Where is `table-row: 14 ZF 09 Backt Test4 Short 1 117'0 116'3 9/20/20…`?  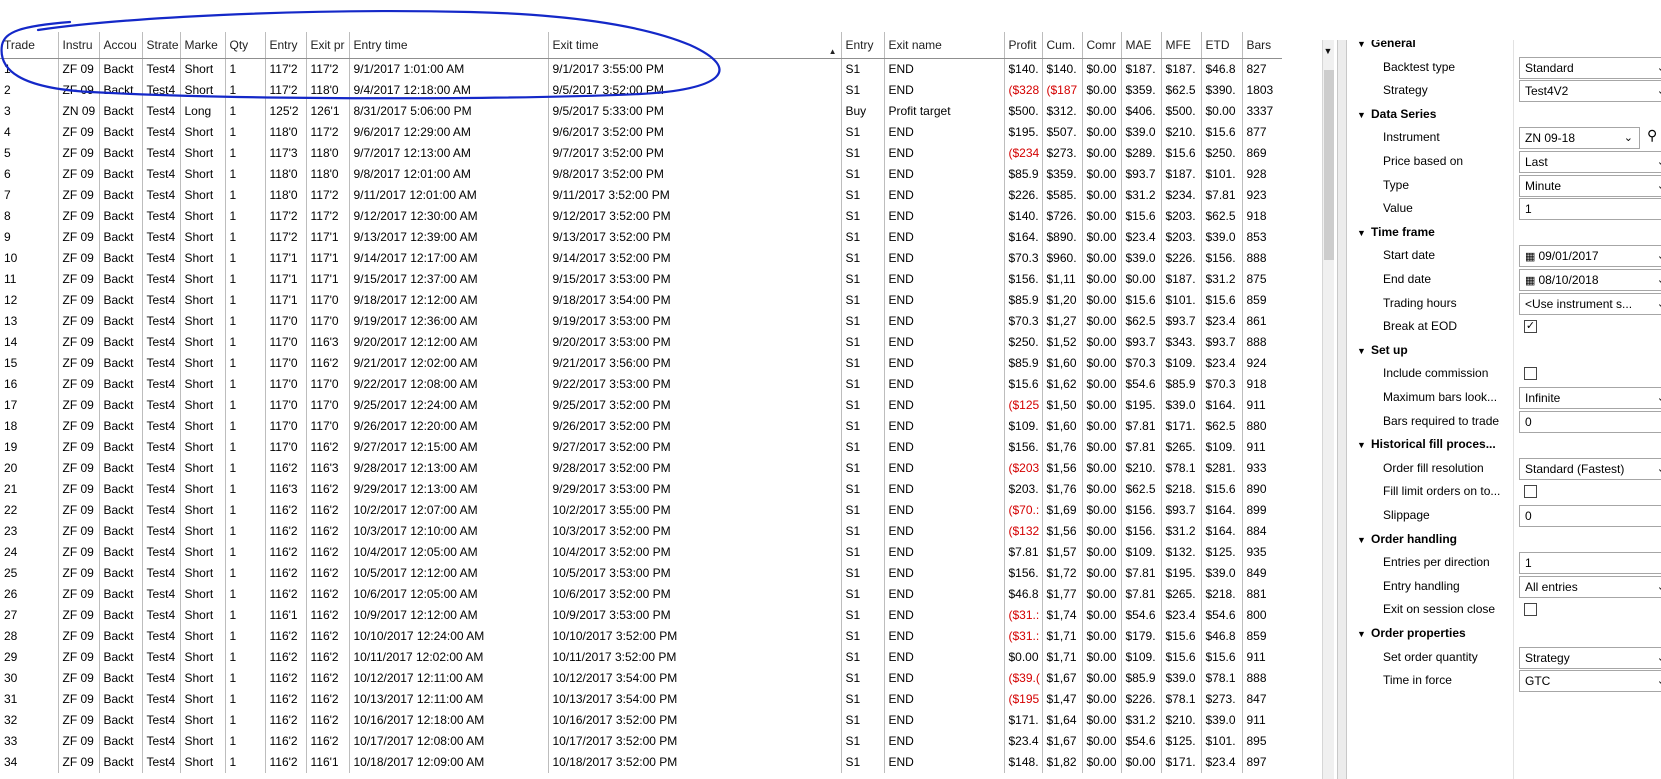 table-row: 14 ZF 09 Backt Test4 Short 1 117'0 116'3 9/20/20… is located at coordinates (641, 342).